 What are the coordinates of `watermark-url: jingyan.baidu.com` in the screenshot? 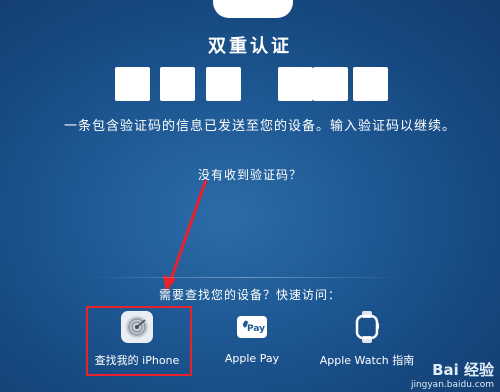 It's located at (452, 385).